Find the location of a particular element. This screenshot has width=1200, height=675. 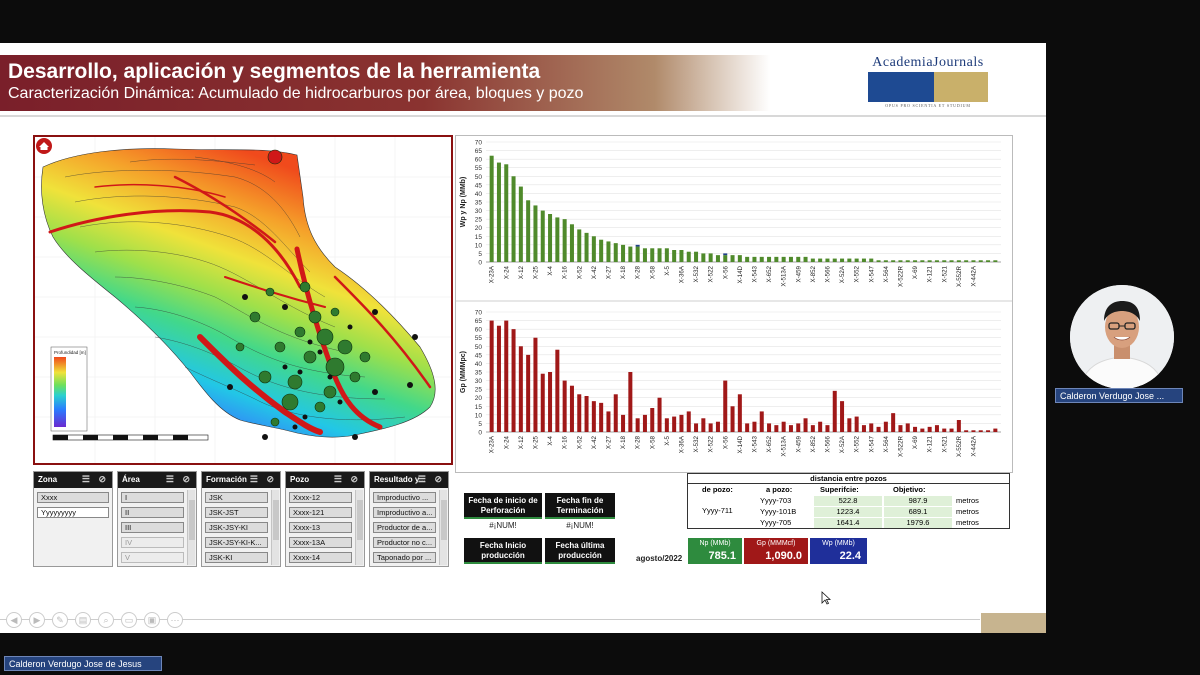

zoom-icon: ⌕ is located at coordinates (106, 620).